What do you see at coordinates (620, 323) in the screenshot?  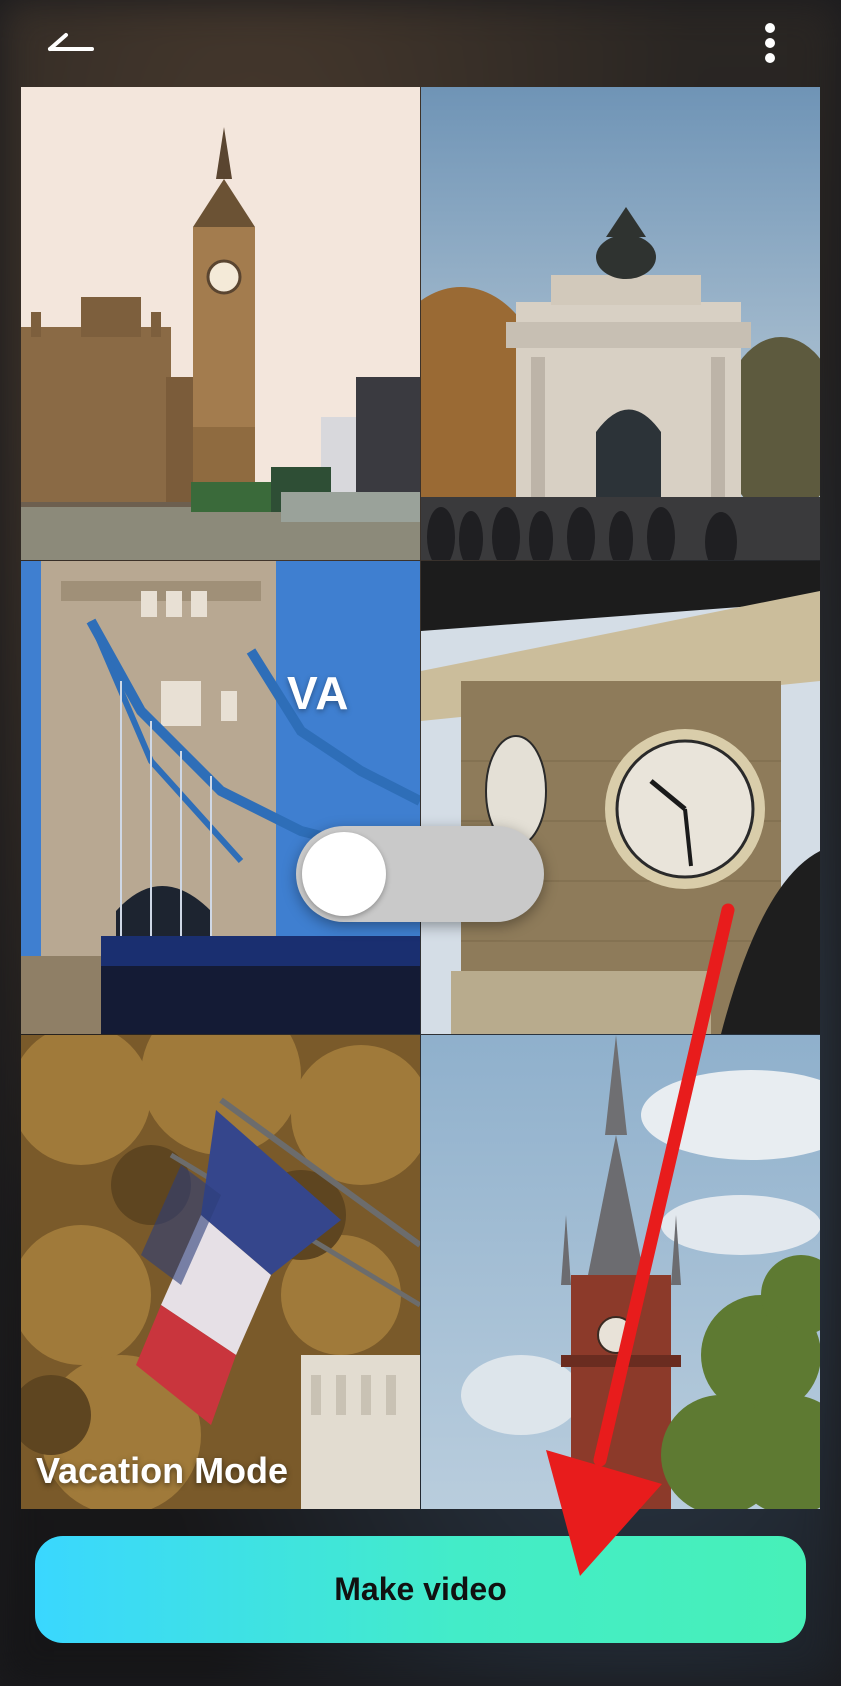 I see `photo-wellington-arch` at bounding box center [620, 323].